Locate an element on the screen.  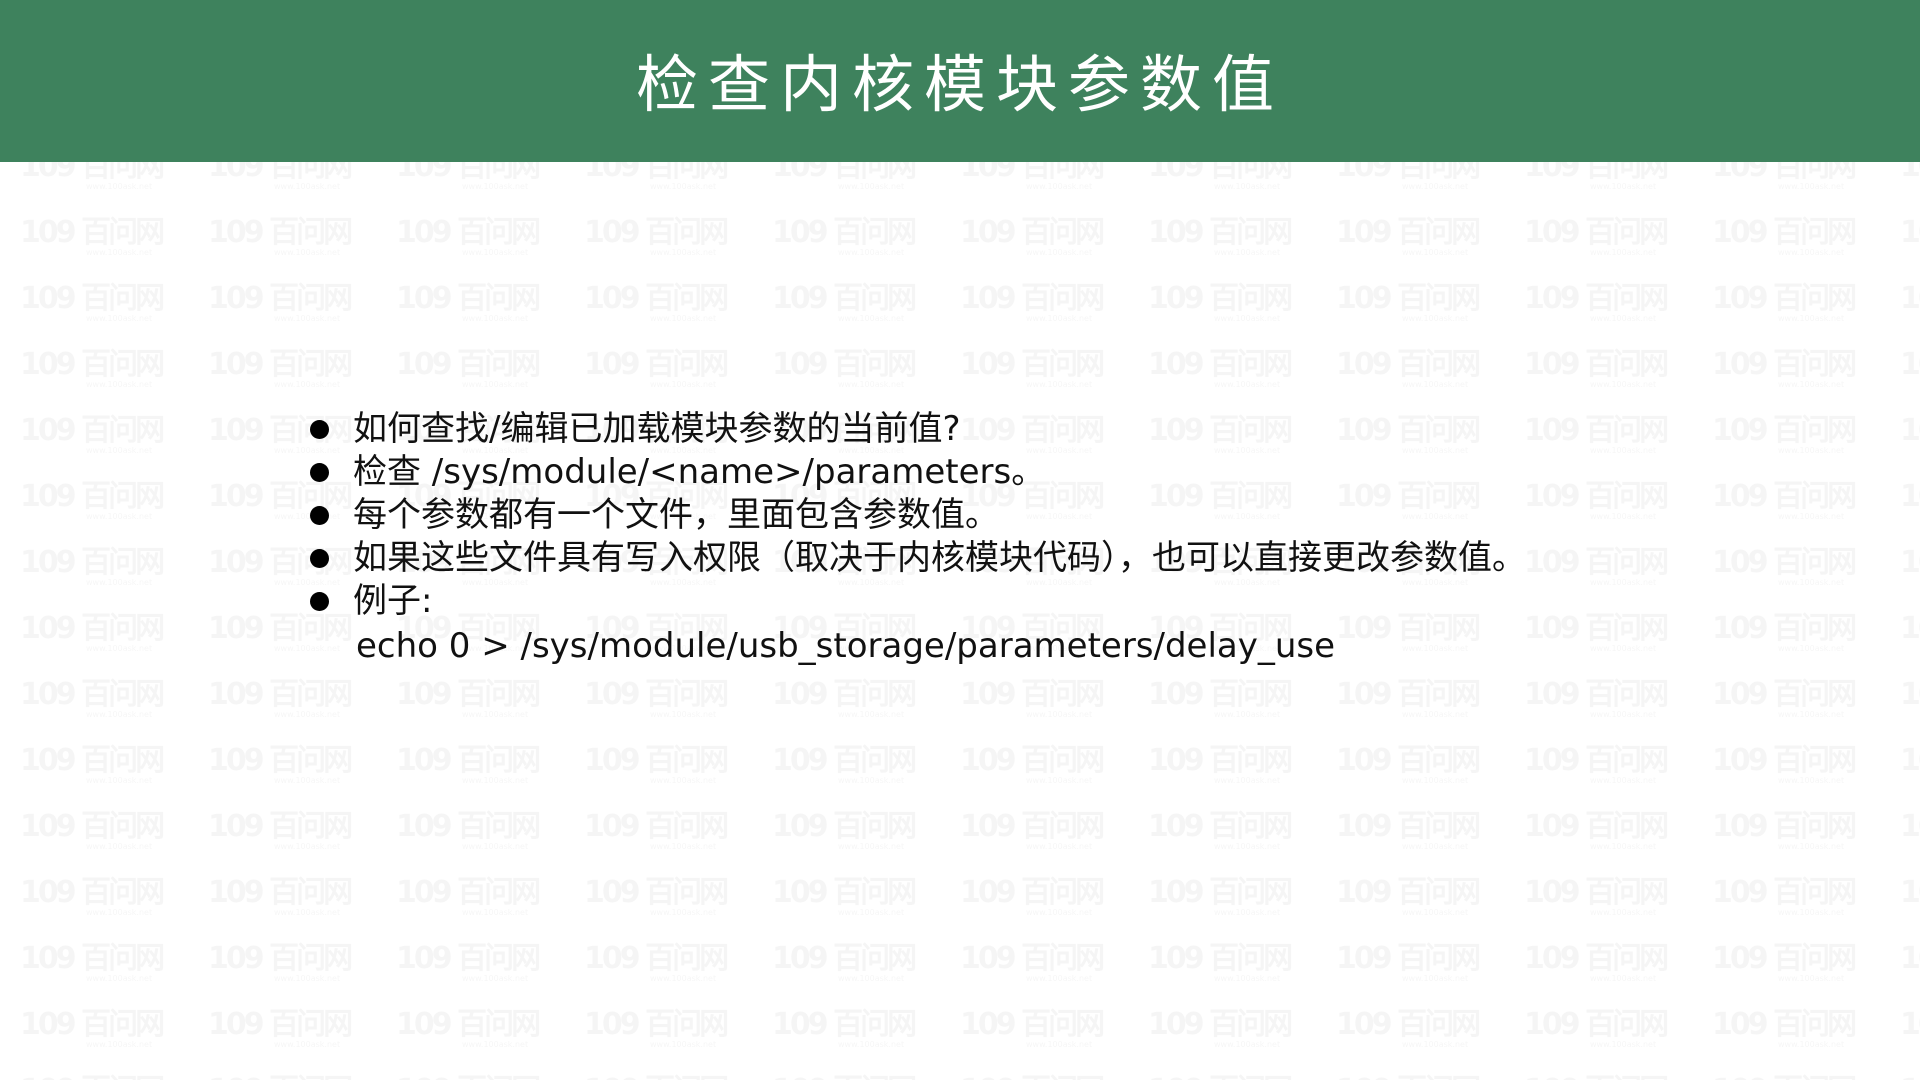
bullet-text: 每个参数都有一个文件，里面包含参数值。 is located at coordinates (676, 515).